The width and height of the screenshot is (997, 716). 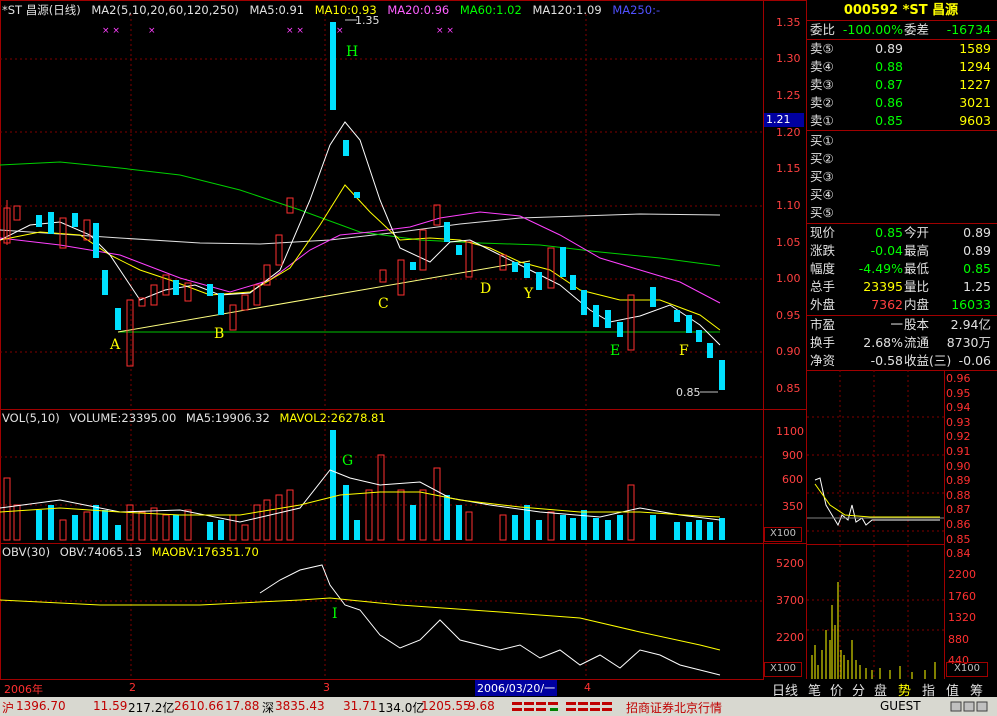 What do you see at coordinates (151, 708) in the screenshot?
I see `sh-amount: 217.2亿` at bounding box center [151, 708].